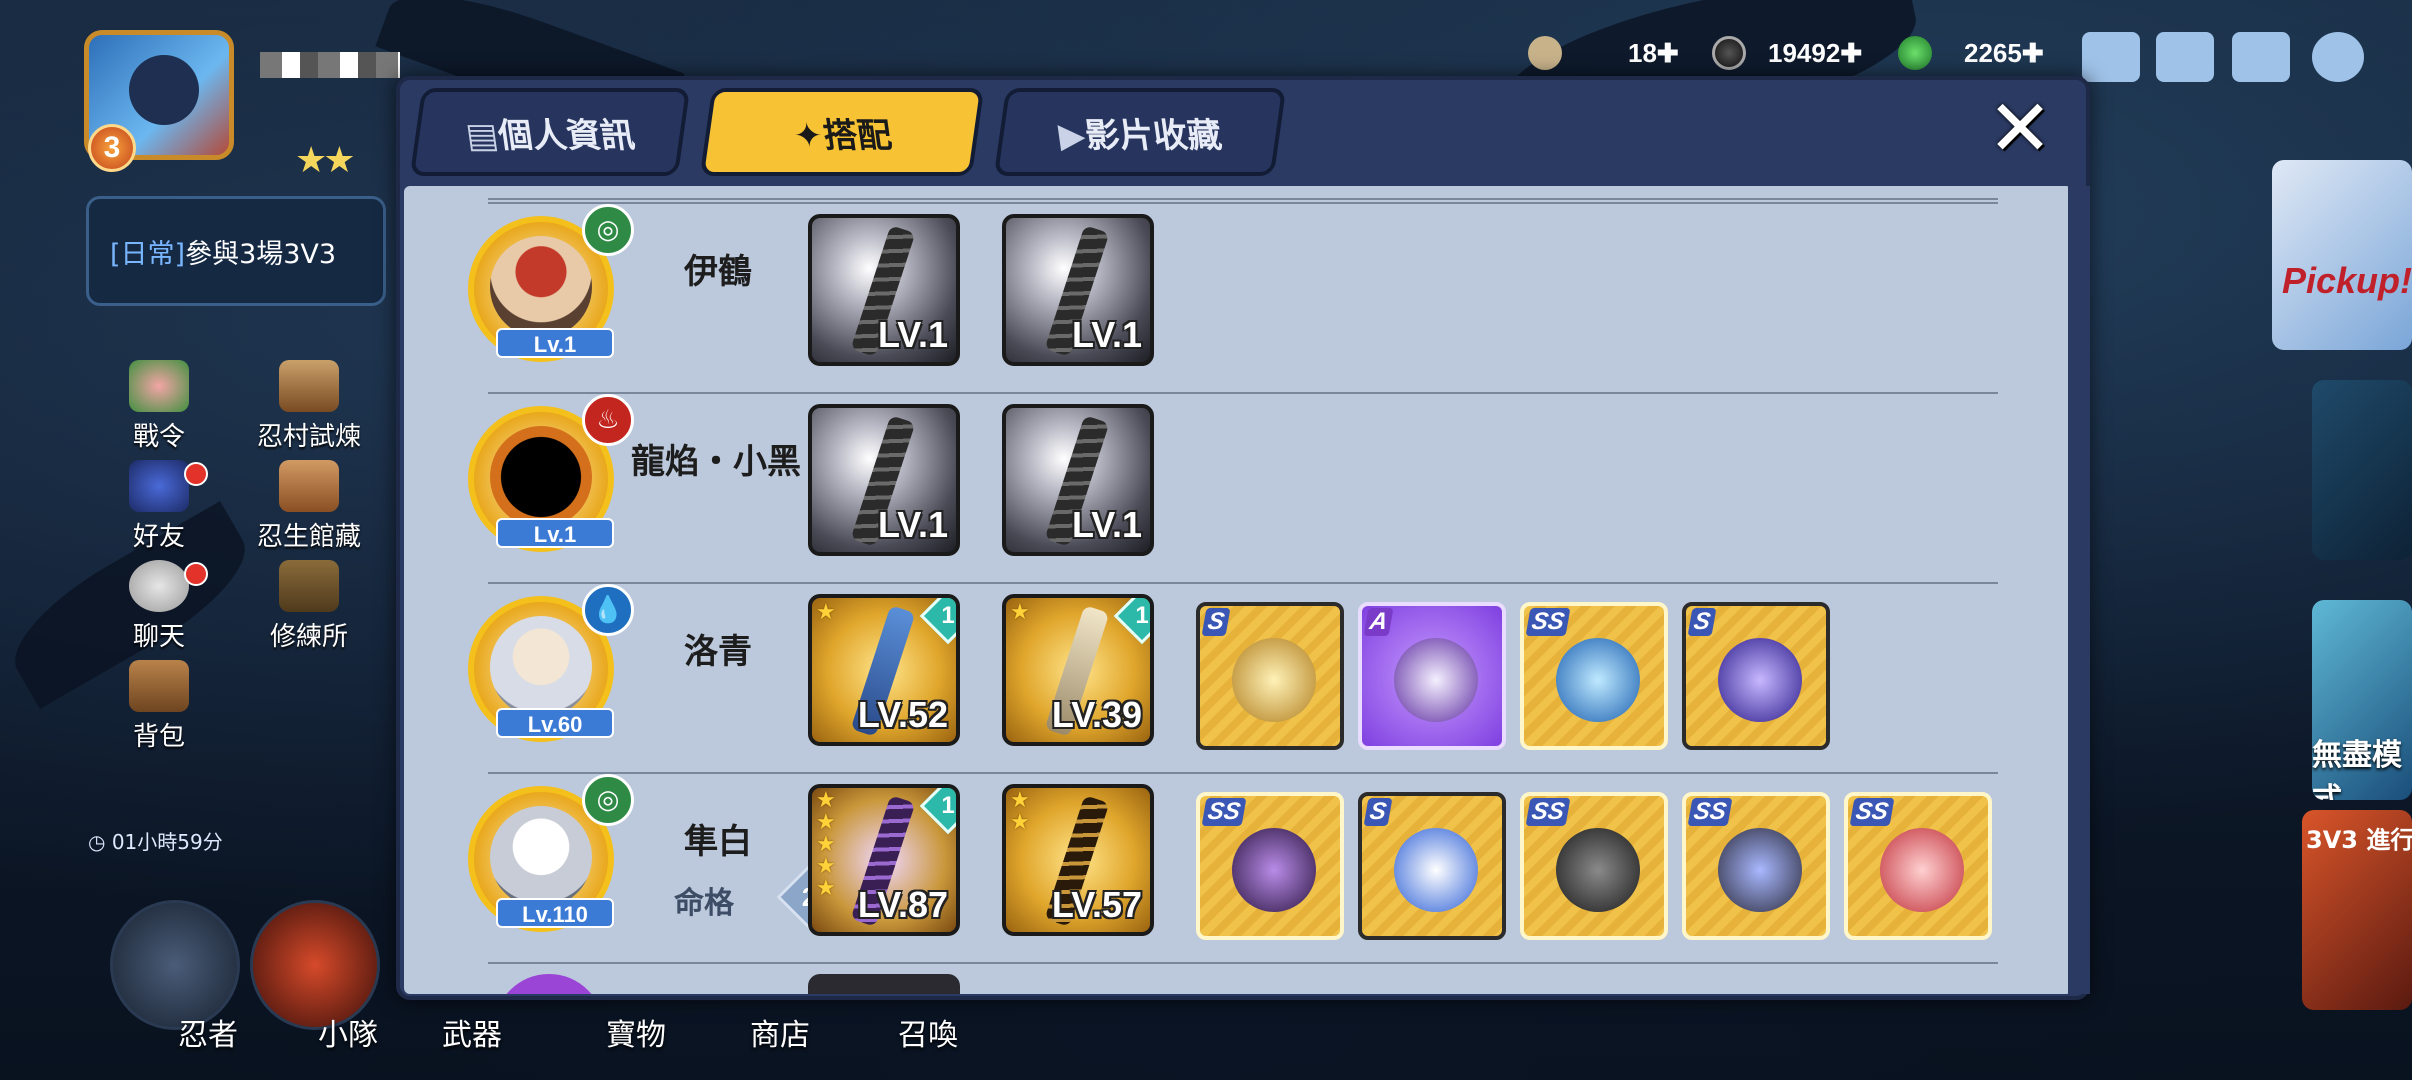 This screenshot has width=2412, height=1080. I want to click on side-menu-training: 修練所, so click(309, 606).